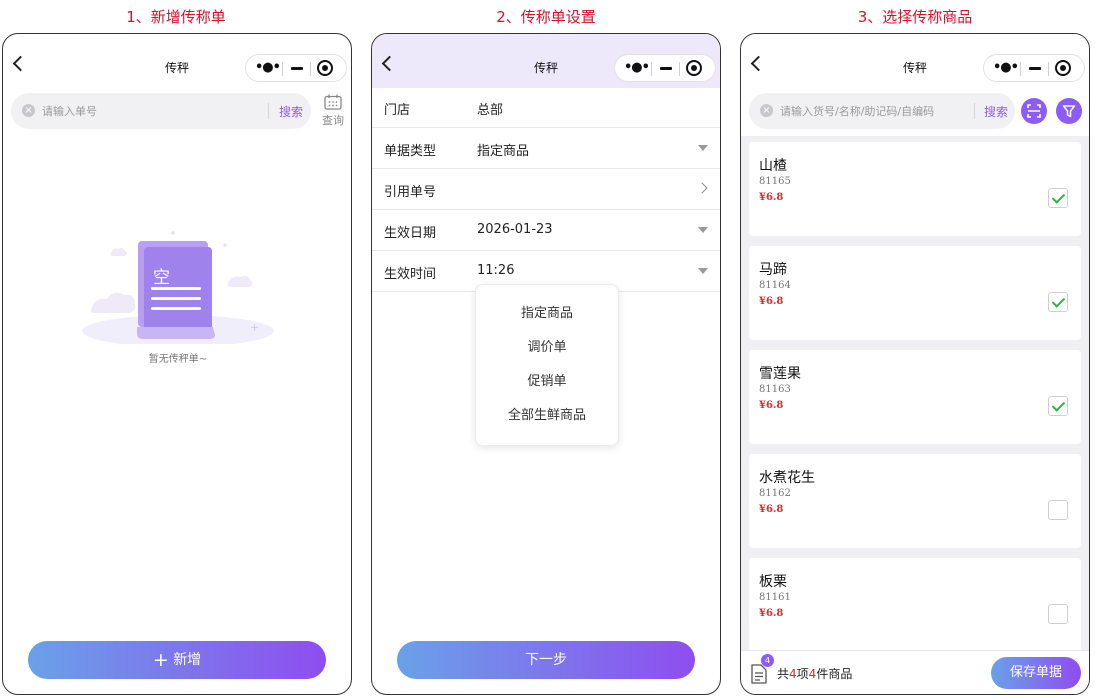 The height and width of the screenshot is (698, 1095). What do you see at coordinates (547, 382) in the screenshot?
I see `dropdown-option: 促销单` at bounding box center [547, 382].